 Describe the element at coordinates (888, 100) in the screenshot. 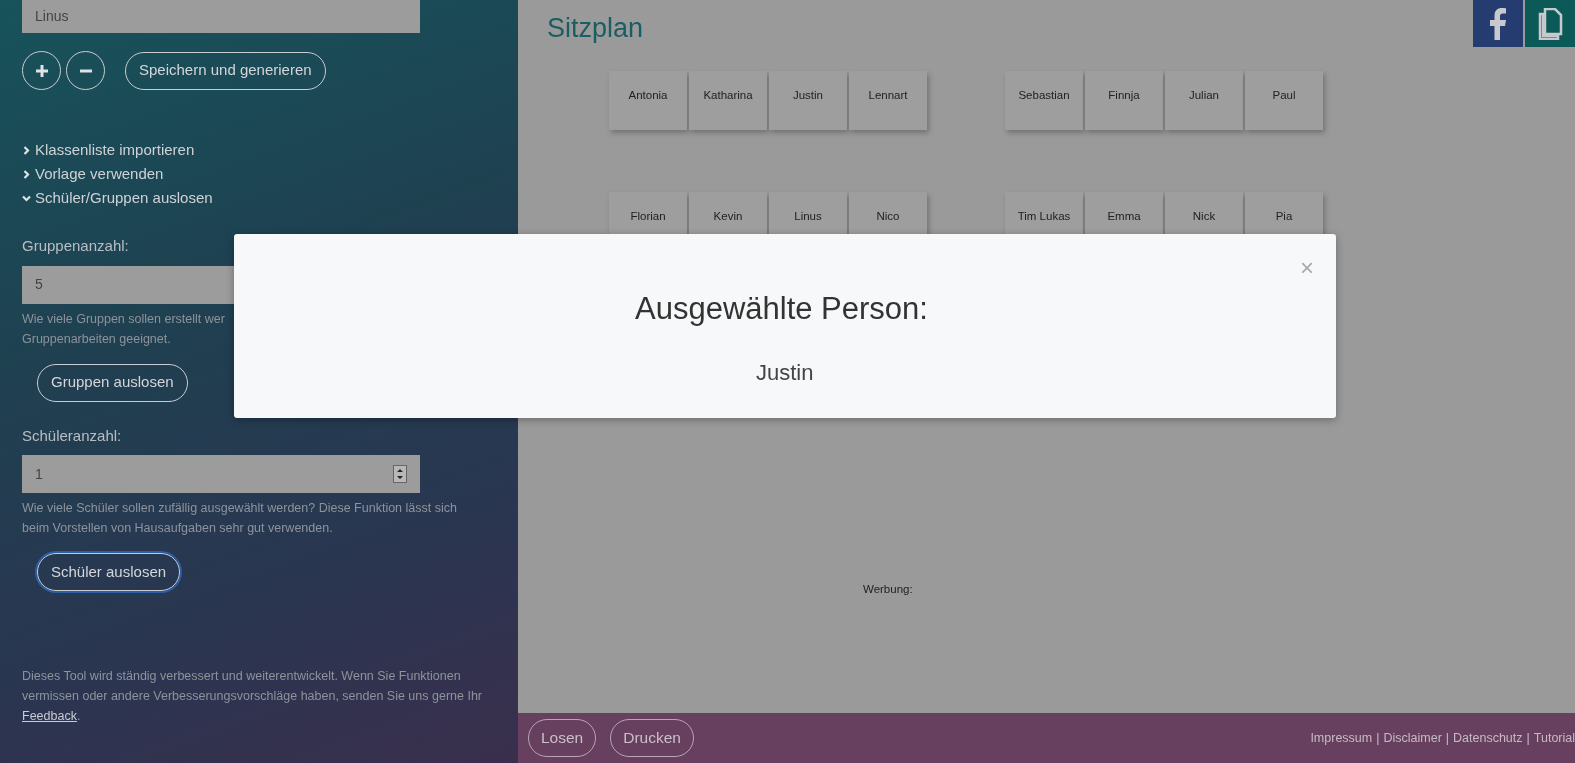

I see `desk: Lennart` at that location.